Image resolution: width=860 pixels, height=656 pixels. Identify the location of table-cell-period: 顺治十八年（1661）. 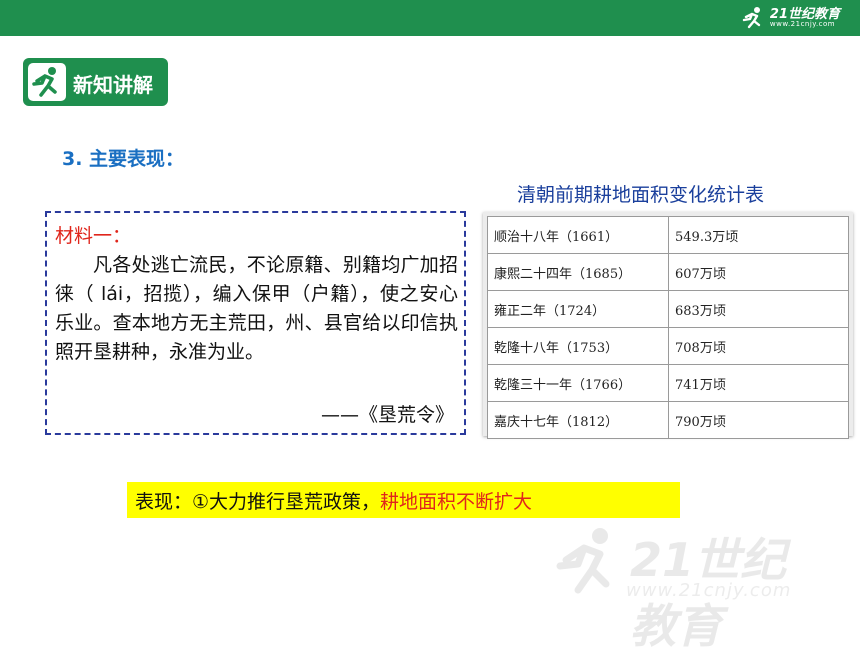
(578, 235).